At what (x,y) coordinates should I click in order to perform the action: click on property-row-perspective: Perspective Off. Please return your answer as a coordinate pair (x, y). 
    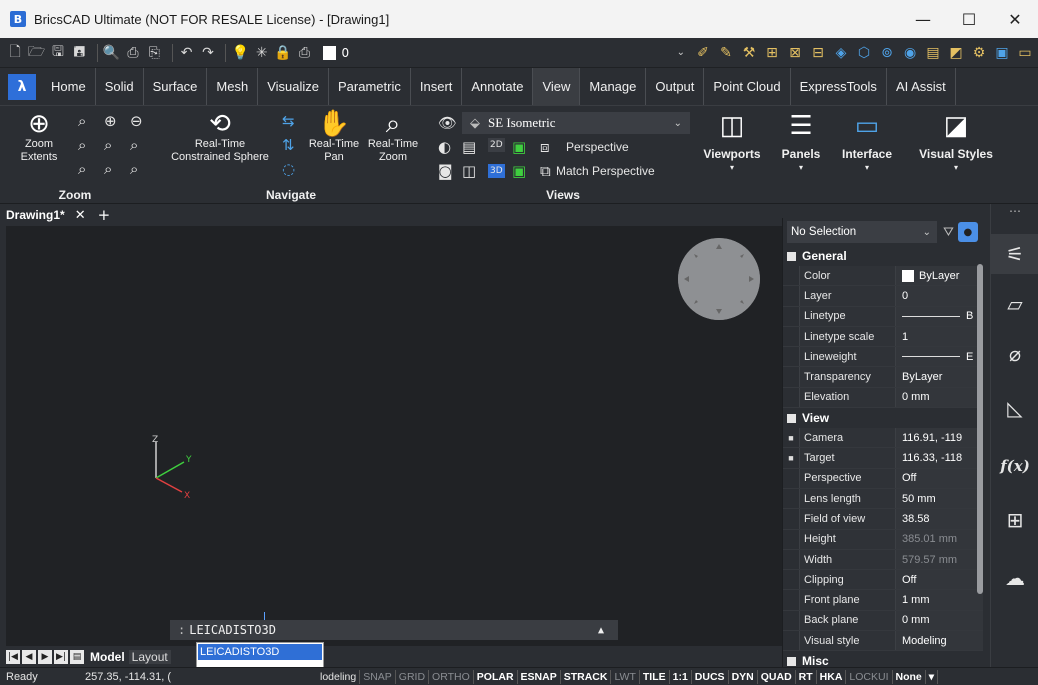
    Looking at the image, I should click on (883, 478).